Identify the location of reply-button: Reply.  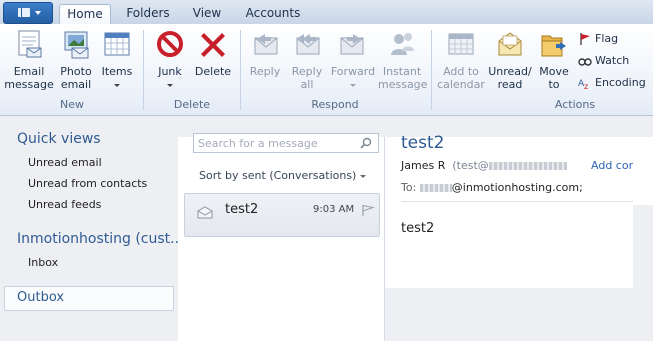
(265, 53).